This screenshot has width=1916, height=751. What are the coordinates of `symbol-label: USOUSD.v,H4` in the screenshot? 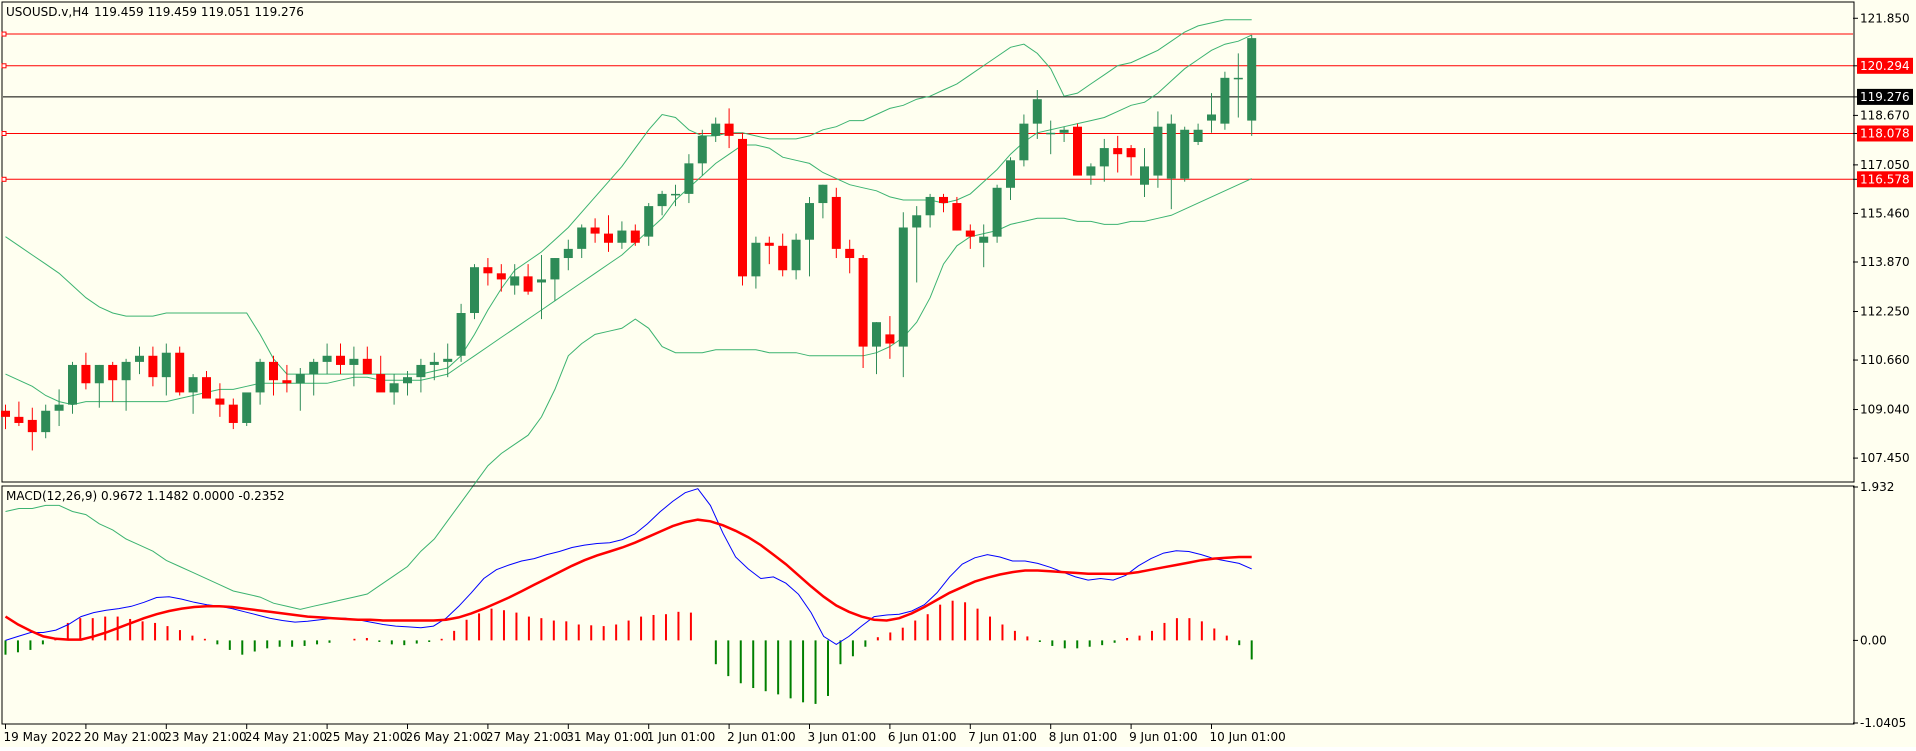 It's located at (47, 12).